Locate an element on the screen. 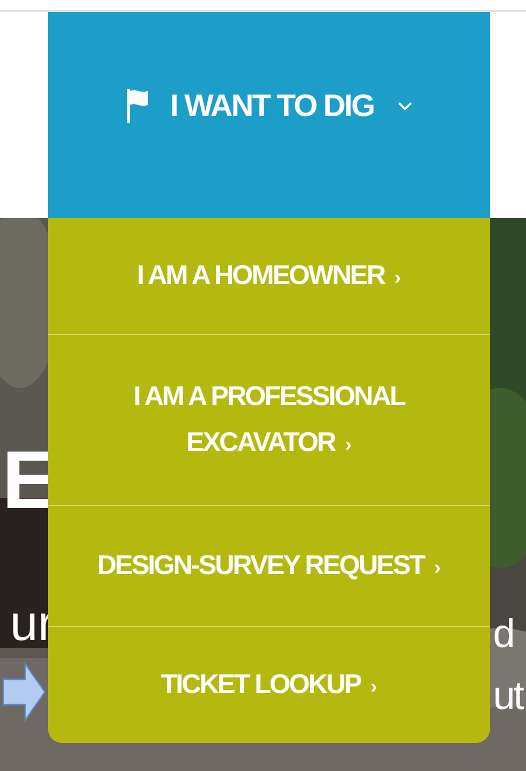  hero-text: d is located at coordinates (503, 634).